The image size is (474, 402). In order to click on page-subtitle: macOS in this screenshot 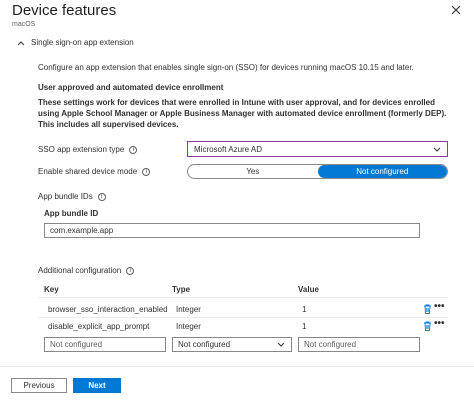, I will do `click(24, 24)`.